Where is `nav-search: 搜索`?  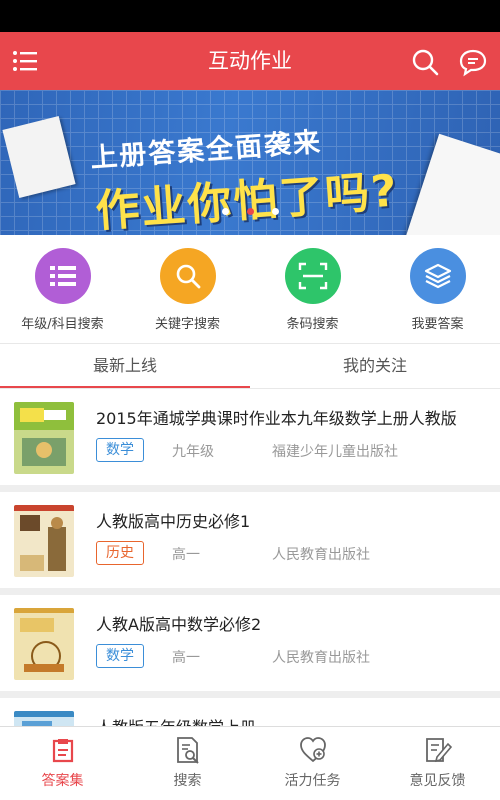
nav-search: 搜索 is located at coordinates (187, 763).